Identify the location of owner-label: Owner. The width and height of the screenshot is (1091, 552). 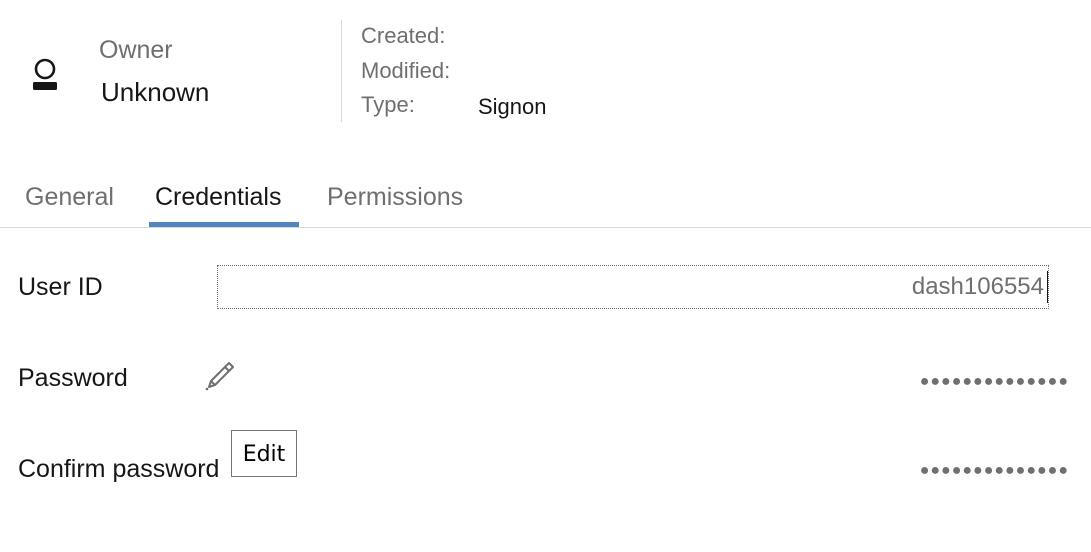
(136, 50).